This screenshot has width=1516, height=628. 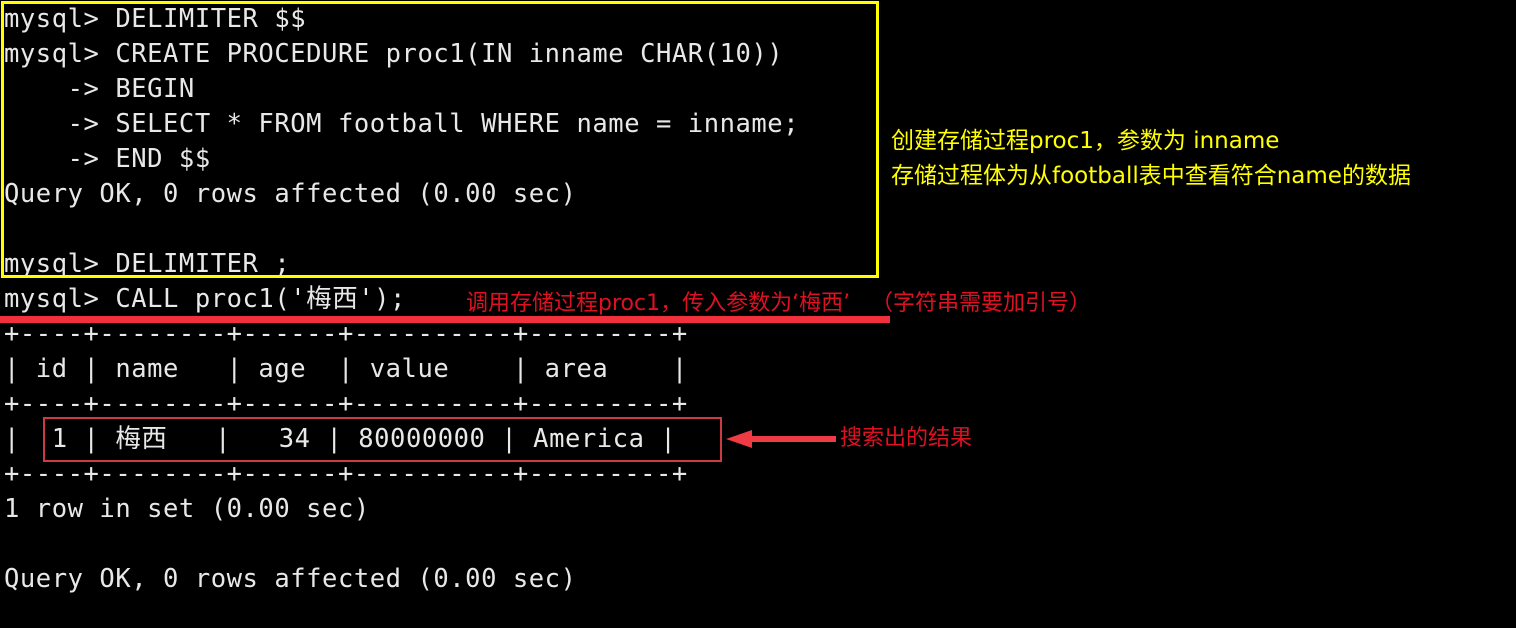 I want to click on table-header-row: | id | name | age | value | area |, so click(x=346, y=369).